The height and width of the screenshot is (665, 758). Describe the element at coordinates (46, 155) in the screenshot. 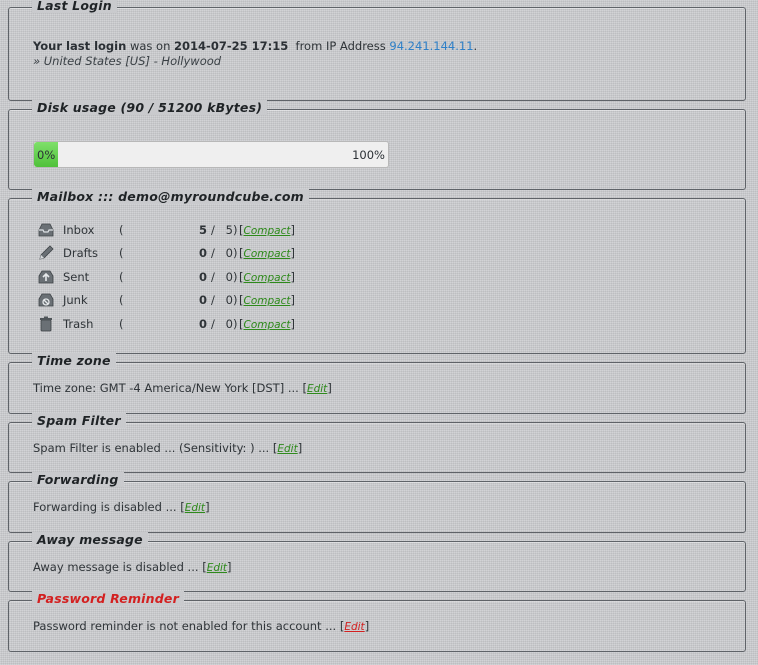

I see `progress-start-label: 0%` at that location.